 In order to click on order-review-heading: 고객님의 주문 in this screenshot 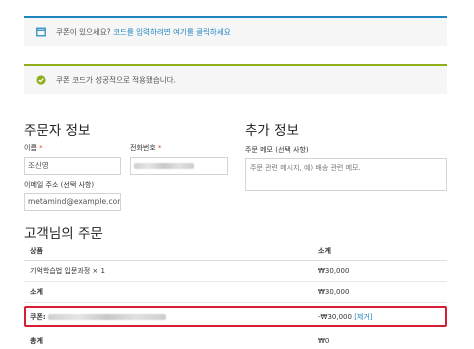, I will do `click(63, 234)`.